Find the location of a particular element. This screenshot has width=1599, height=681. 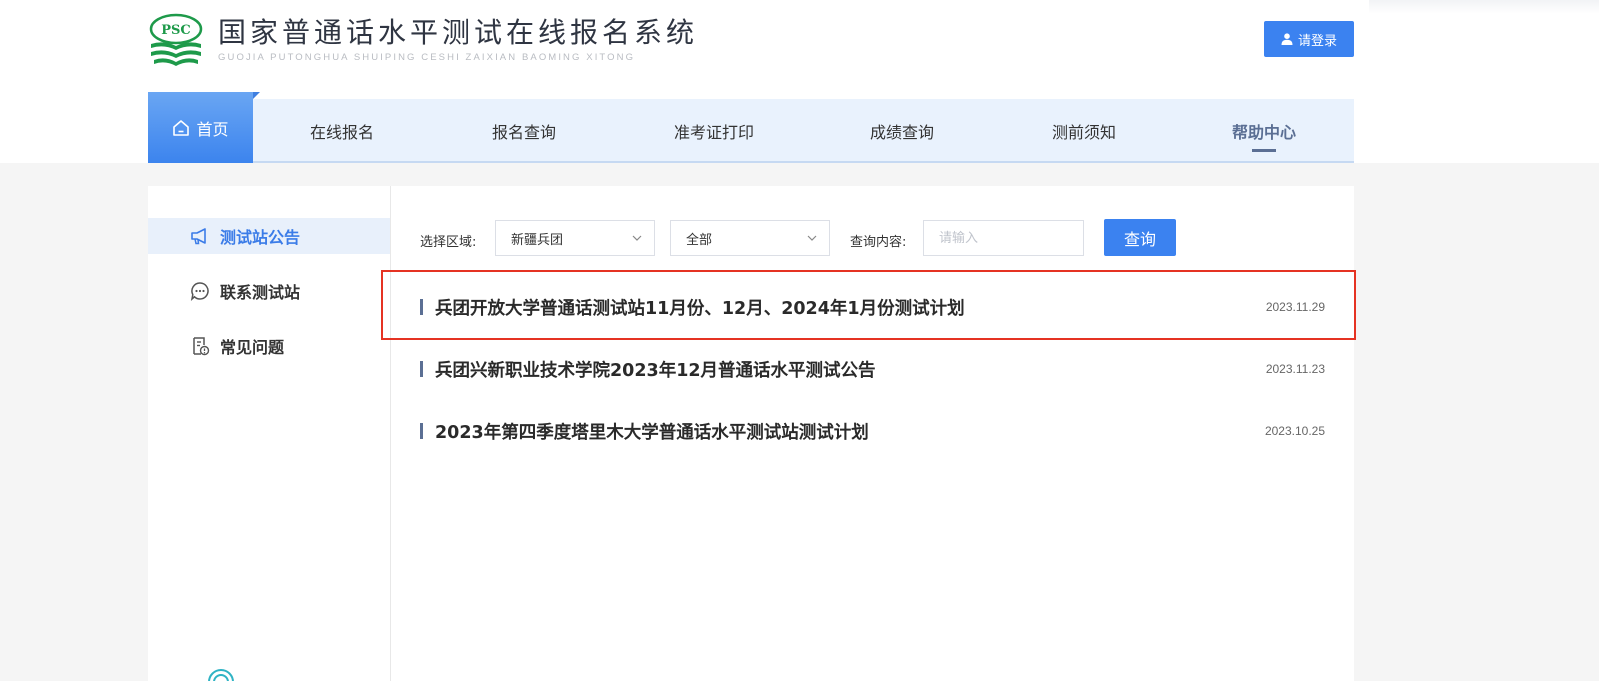

announcement-date: 2023.10.25 is located at coordinates (1294, 431).